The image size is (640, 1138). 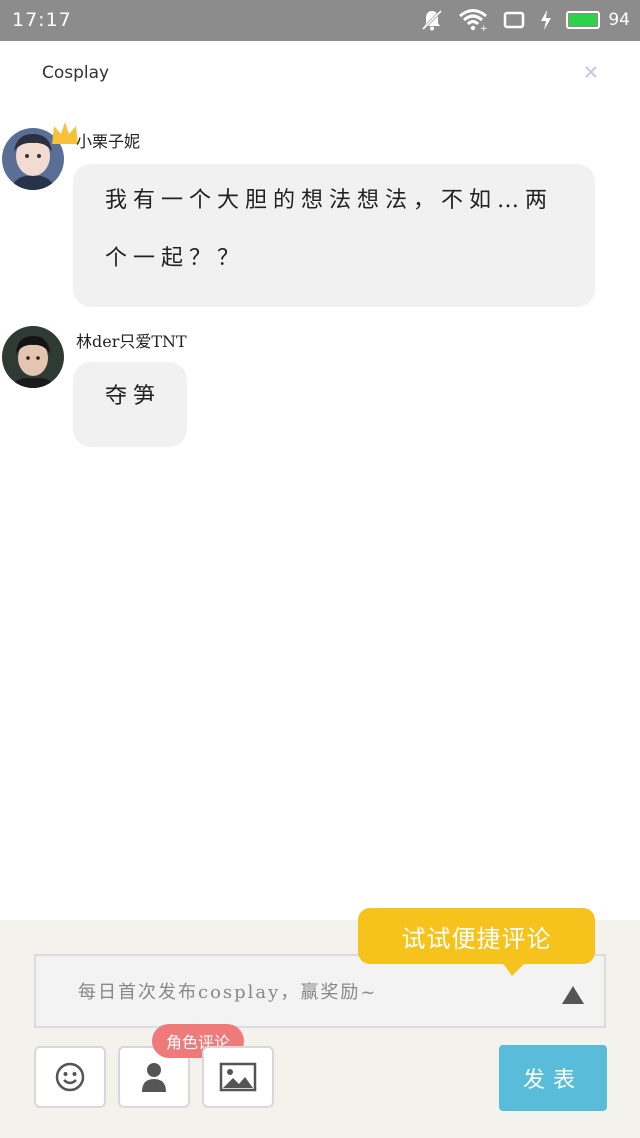 I want to click on message-line: 夺笋, so click(x=133, y=396).